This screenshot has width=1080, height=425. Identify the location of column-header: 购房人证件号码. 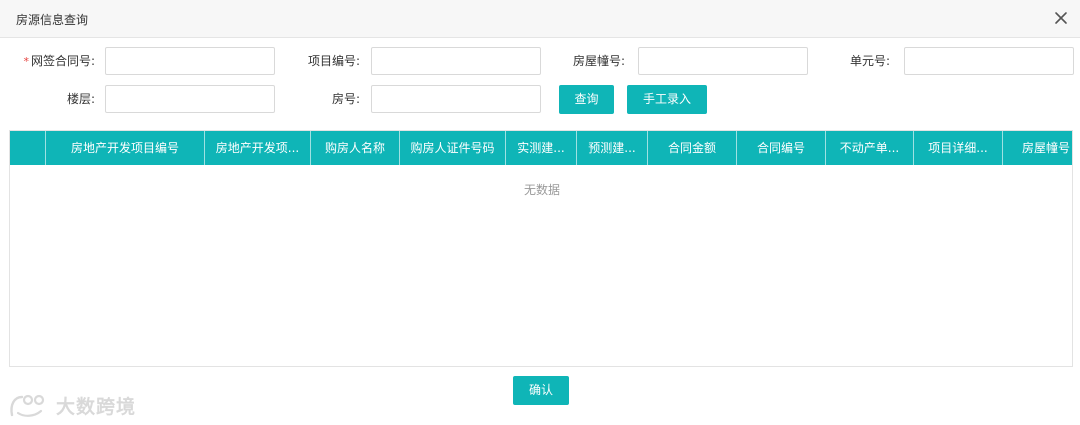
(453, 148).